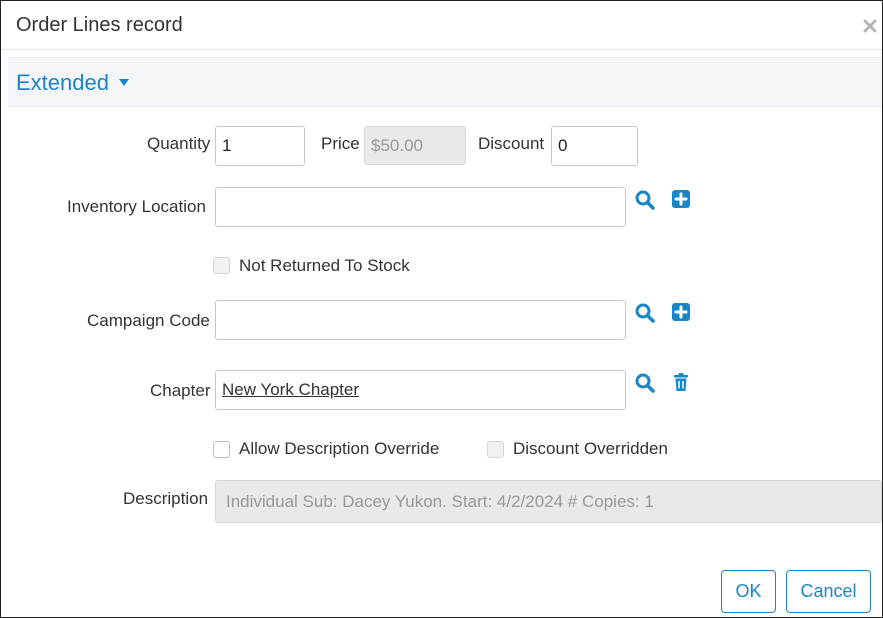 The width and height of the screenshot is (883, 618). I want to click on section-title: Extended, so click(62, 82).